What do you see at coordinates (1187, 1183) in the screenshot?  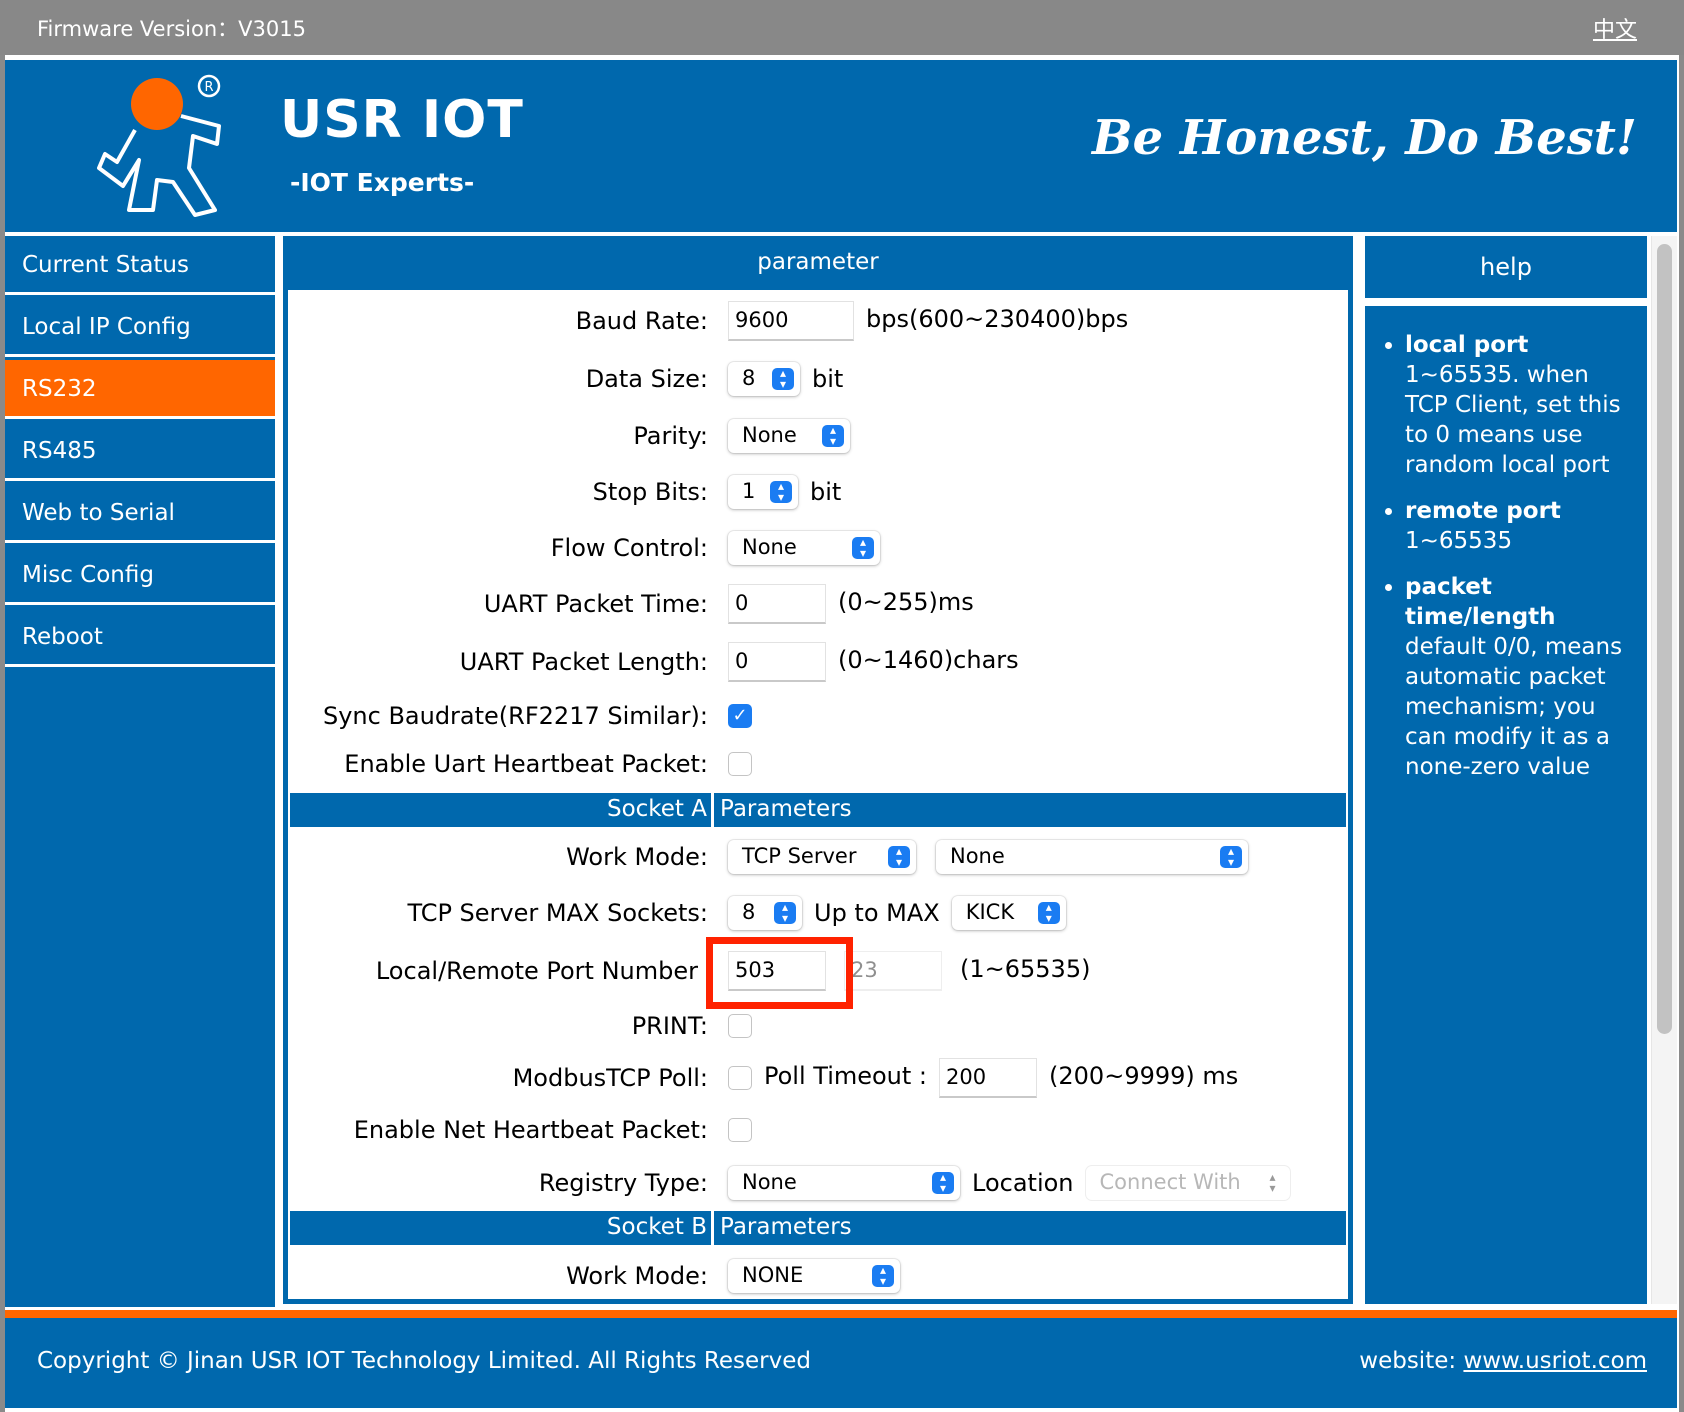 I see `location-select: Connect With ▴ ▾` at bounding box center [1187, 1183].